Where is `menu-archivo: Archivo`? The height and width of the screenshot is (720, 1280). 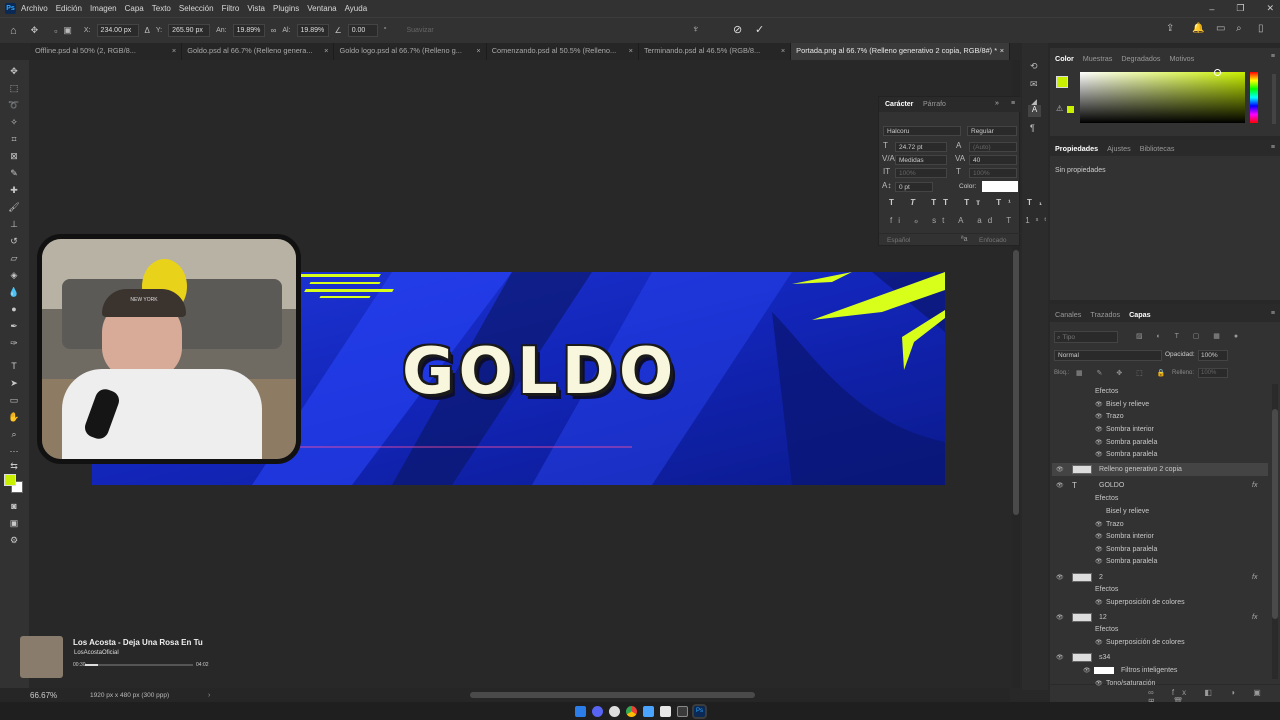 menu-archivo: Archivo is located at coordinates (34, 8).